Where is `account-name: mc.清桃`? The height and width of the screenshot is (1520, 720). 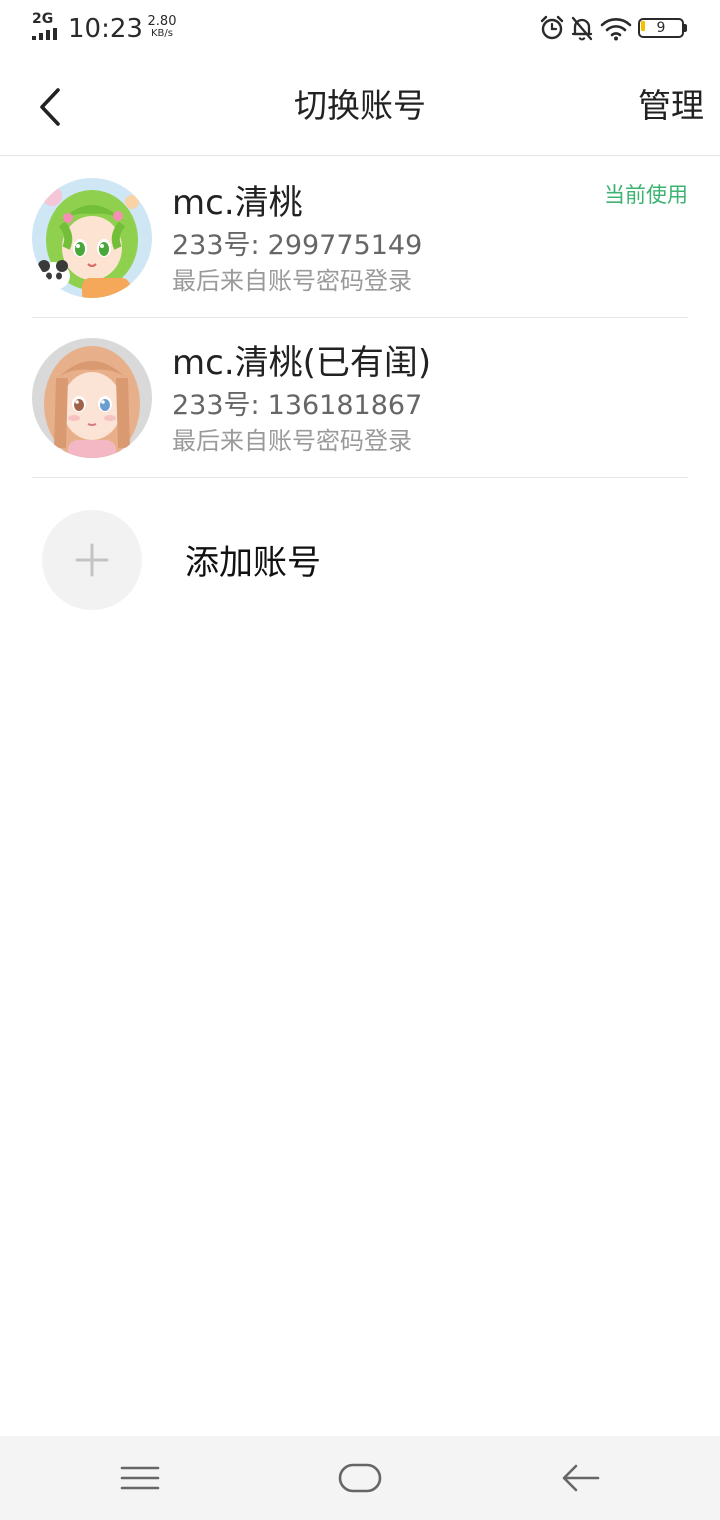 account-name: mc.清桃 is located at coordinates (237, 203).